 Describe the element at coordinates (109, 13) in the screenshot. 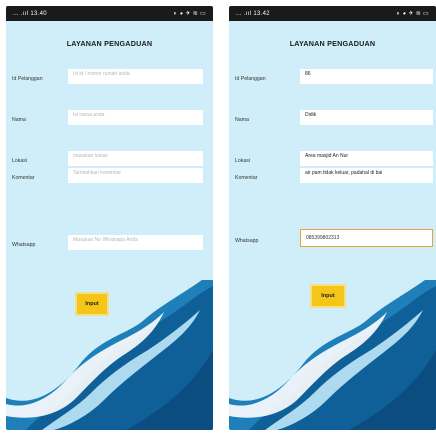

I see `status-bar: ... .ııl 13.40 ◐ ◕ ✈ ≋ ▭` at that location.